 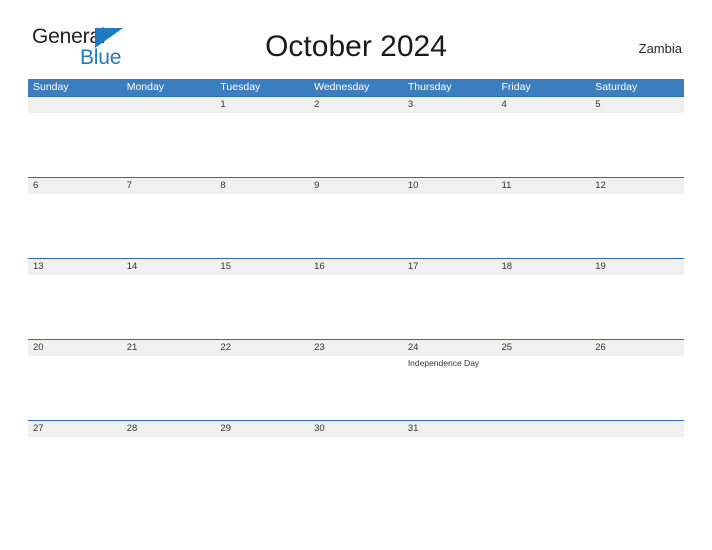 What do you see at coordinates (75, 348) in the screenshot?
I see `day-number-cell: 20` at bounding box center [75, 348].